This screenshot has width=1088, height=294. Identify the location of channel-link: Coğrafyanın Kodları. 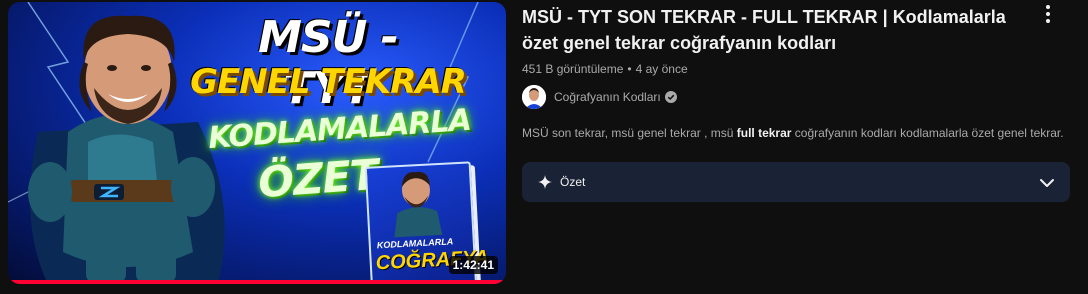
(599, 97).